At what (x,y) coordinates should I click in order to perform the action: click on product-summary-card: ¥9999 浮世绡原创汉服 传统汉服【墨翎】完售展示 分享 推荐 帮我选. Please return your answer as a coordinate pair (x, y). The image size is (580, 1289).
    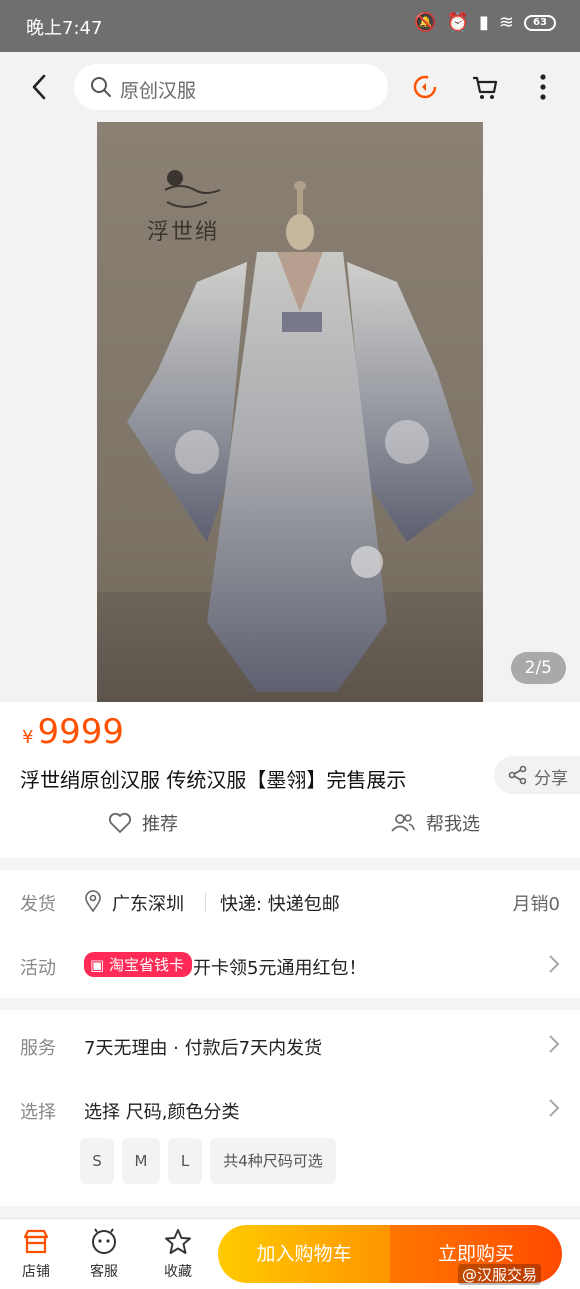
    Looking at the image, I should click on (290, 780).